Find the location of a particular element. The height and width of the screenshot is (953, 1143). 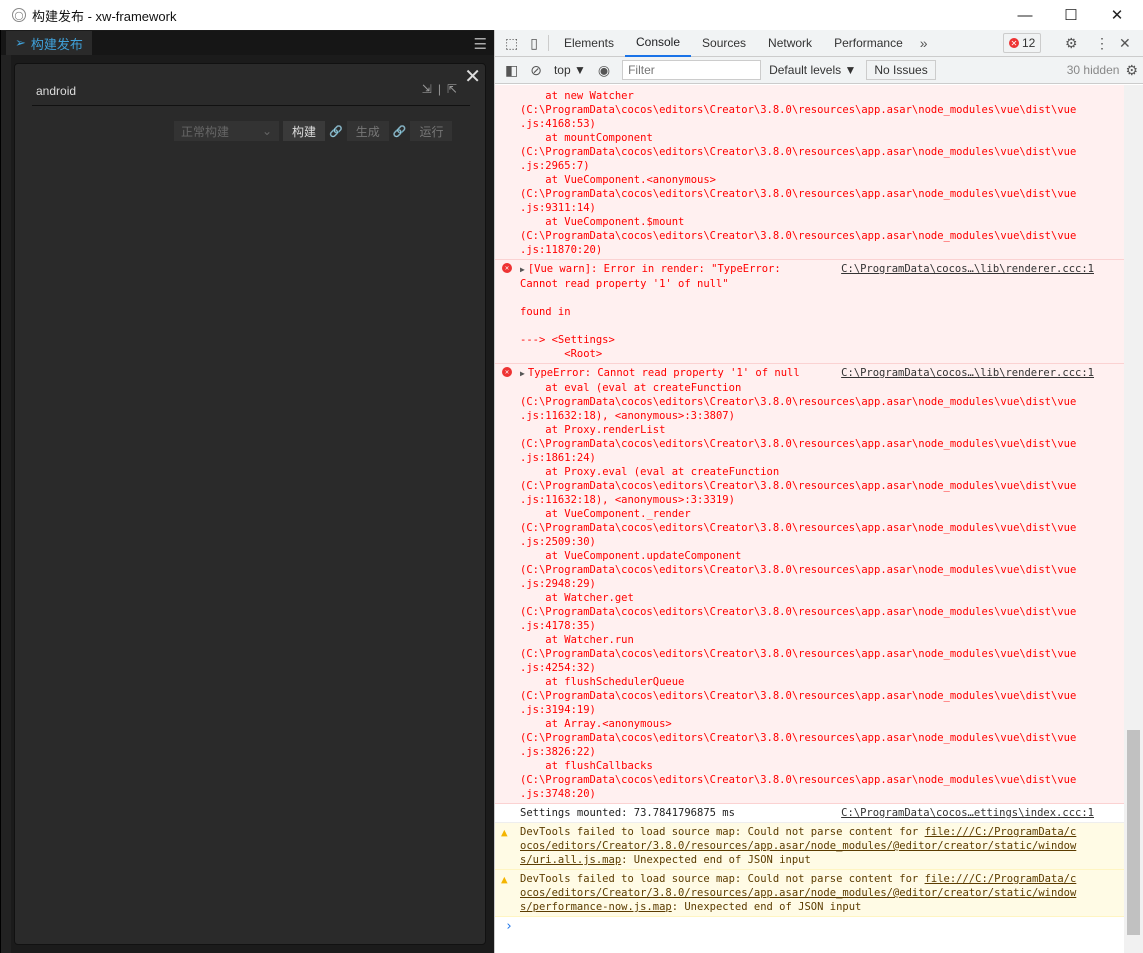

hidden-count: 30 hidden is located at coordinates (1093, 70).